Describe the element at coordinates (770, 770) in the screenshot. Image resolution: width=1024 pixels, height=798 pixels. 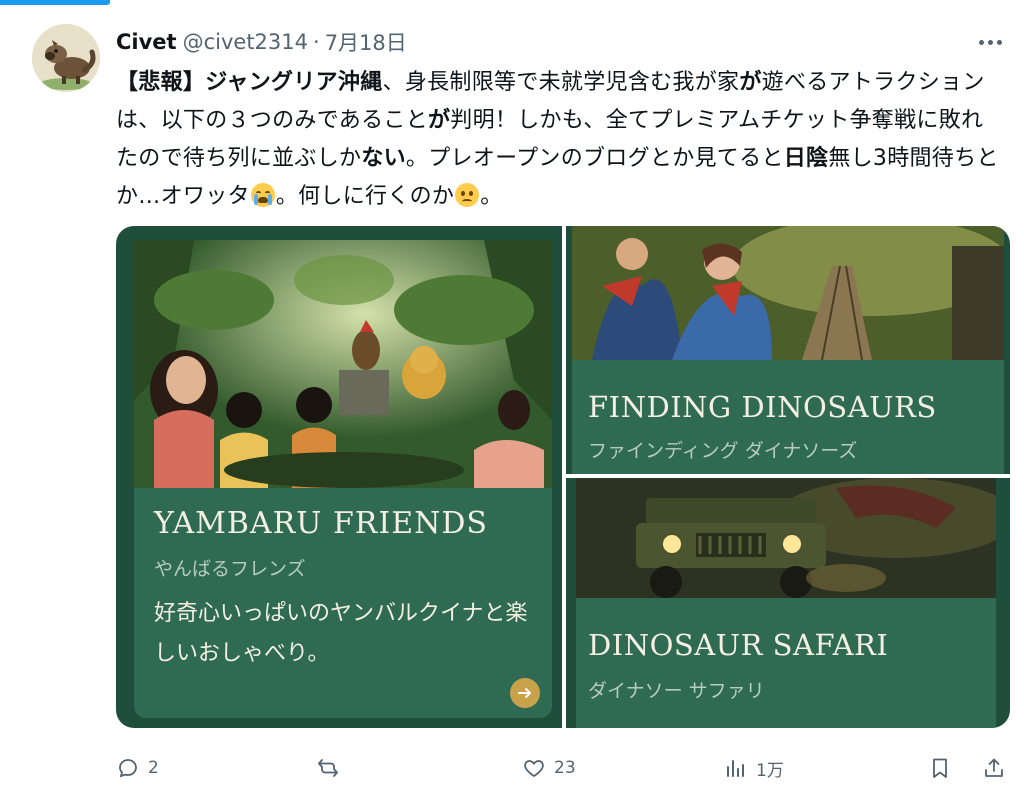
I see `views-count: 1万` at that location.